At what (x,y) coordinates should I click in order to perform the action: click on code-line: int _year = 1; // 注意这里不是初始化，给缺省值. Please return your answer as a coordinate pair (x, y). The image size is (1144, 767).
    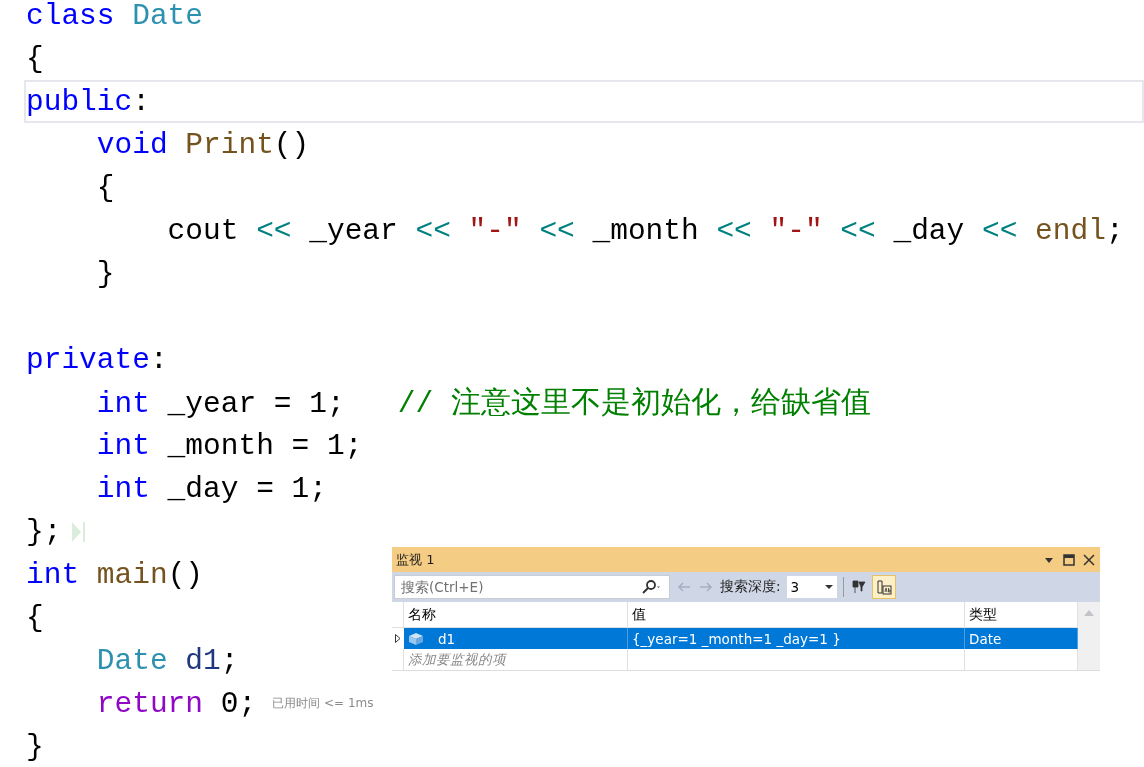
    Looking at the image, I should click on (483, 404).